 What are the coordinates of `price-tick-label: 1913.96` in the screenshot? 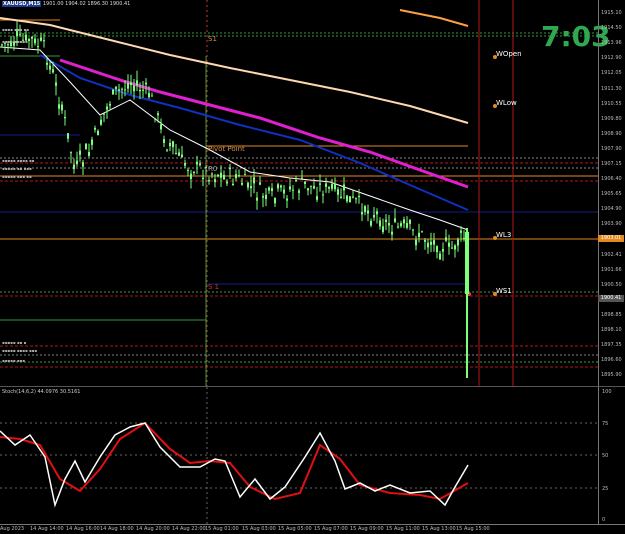 It's located at (611, 43).